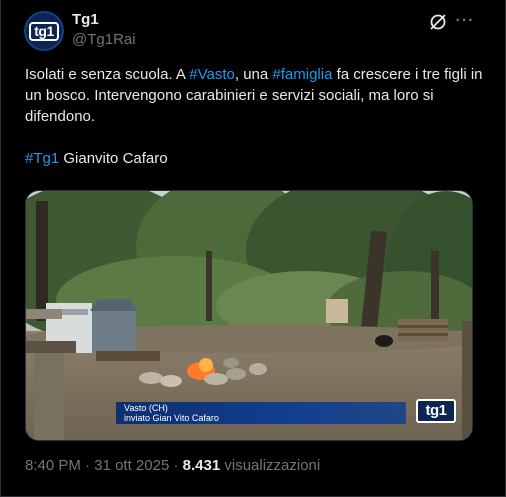 This screenshot has height=497, width=506. I want to click on tweet-date: 31 ott 2025, so click(131, 465).